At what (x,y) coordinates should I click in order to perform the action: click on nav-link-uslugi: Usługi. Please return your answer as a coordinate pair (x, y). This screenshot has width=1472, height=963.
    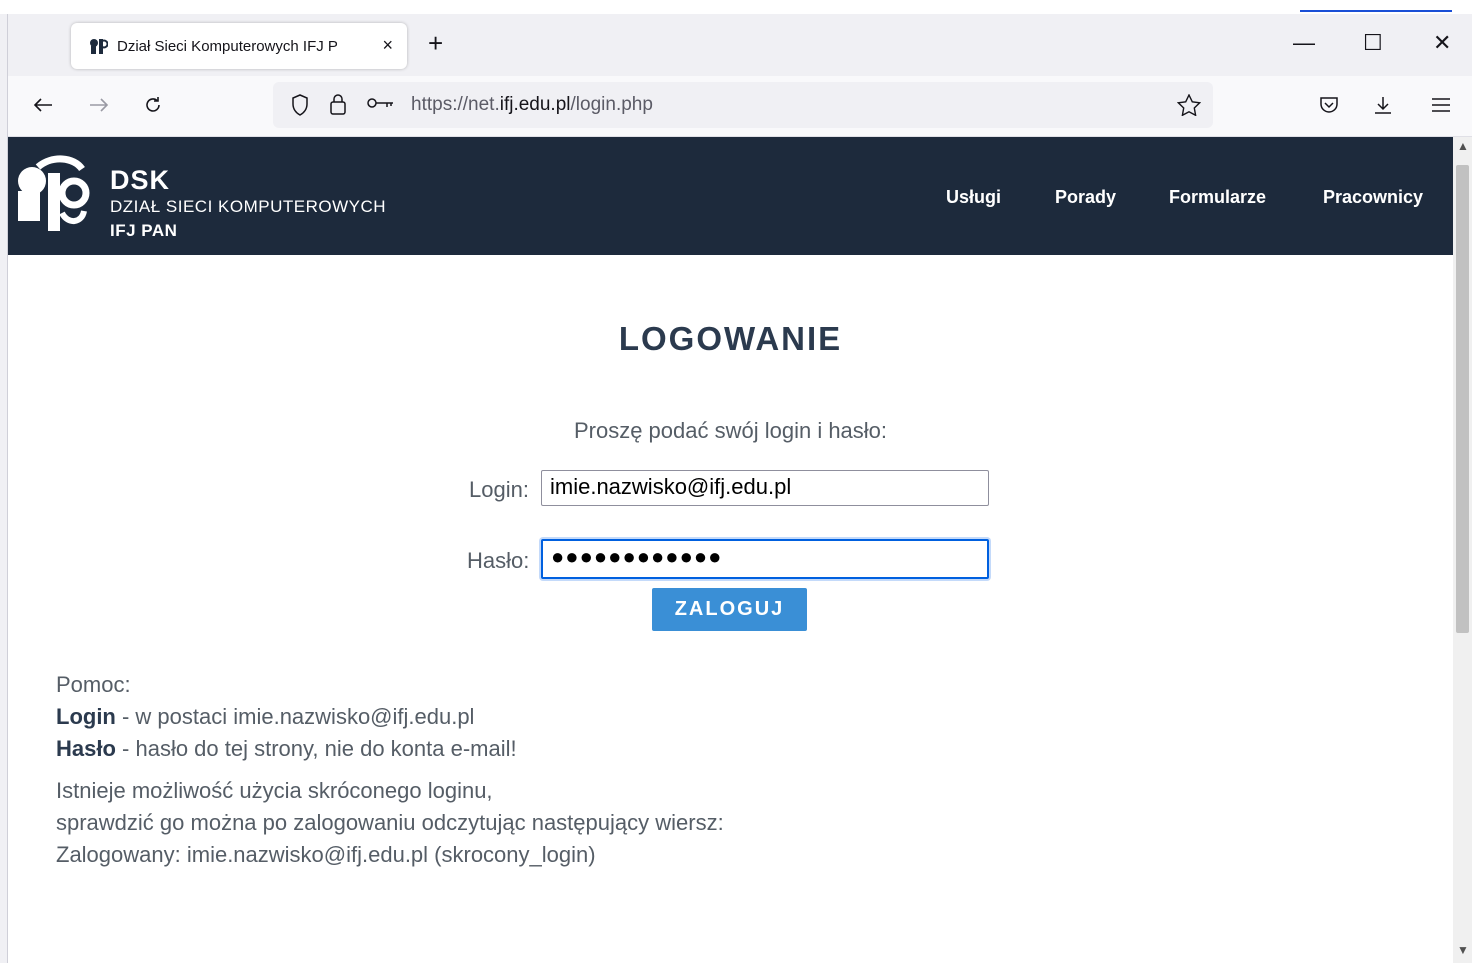
    Looking at the image, I should click on (973, 197).